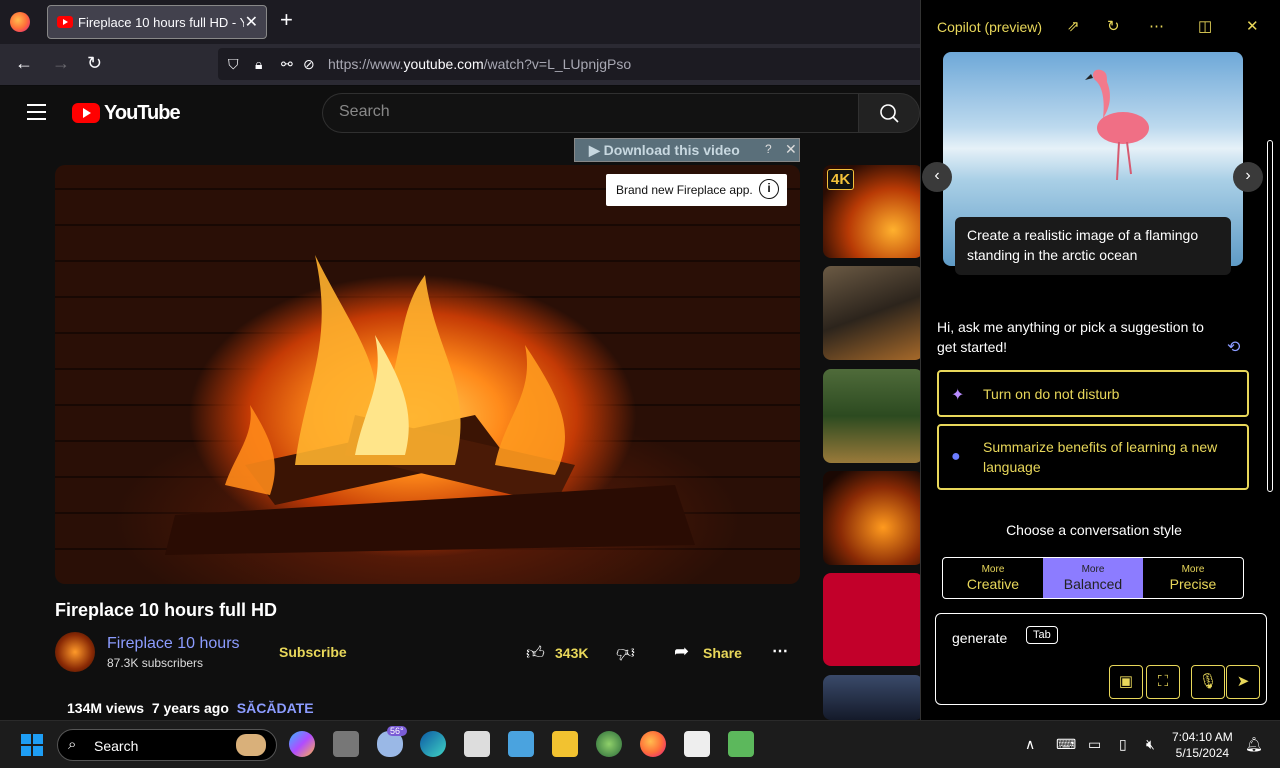 Image resolution: width=1280 pixels, height=768 pixels. Describe the element at coordinates (768, 149) in the screenshot. I see `download-help-icon: ?` at that location.